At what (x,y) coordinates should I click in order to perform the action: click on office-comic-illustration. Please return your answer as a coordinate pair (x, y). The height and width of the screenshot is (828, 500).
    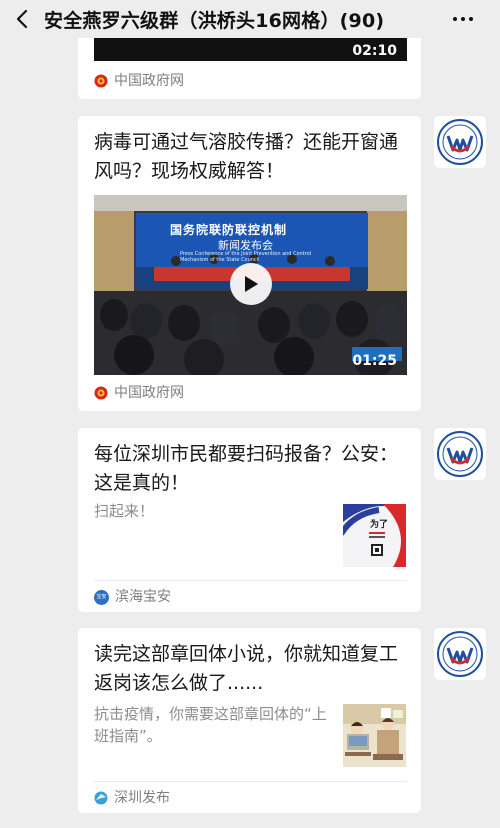
    Looking at the image, I should click on (374, 735).